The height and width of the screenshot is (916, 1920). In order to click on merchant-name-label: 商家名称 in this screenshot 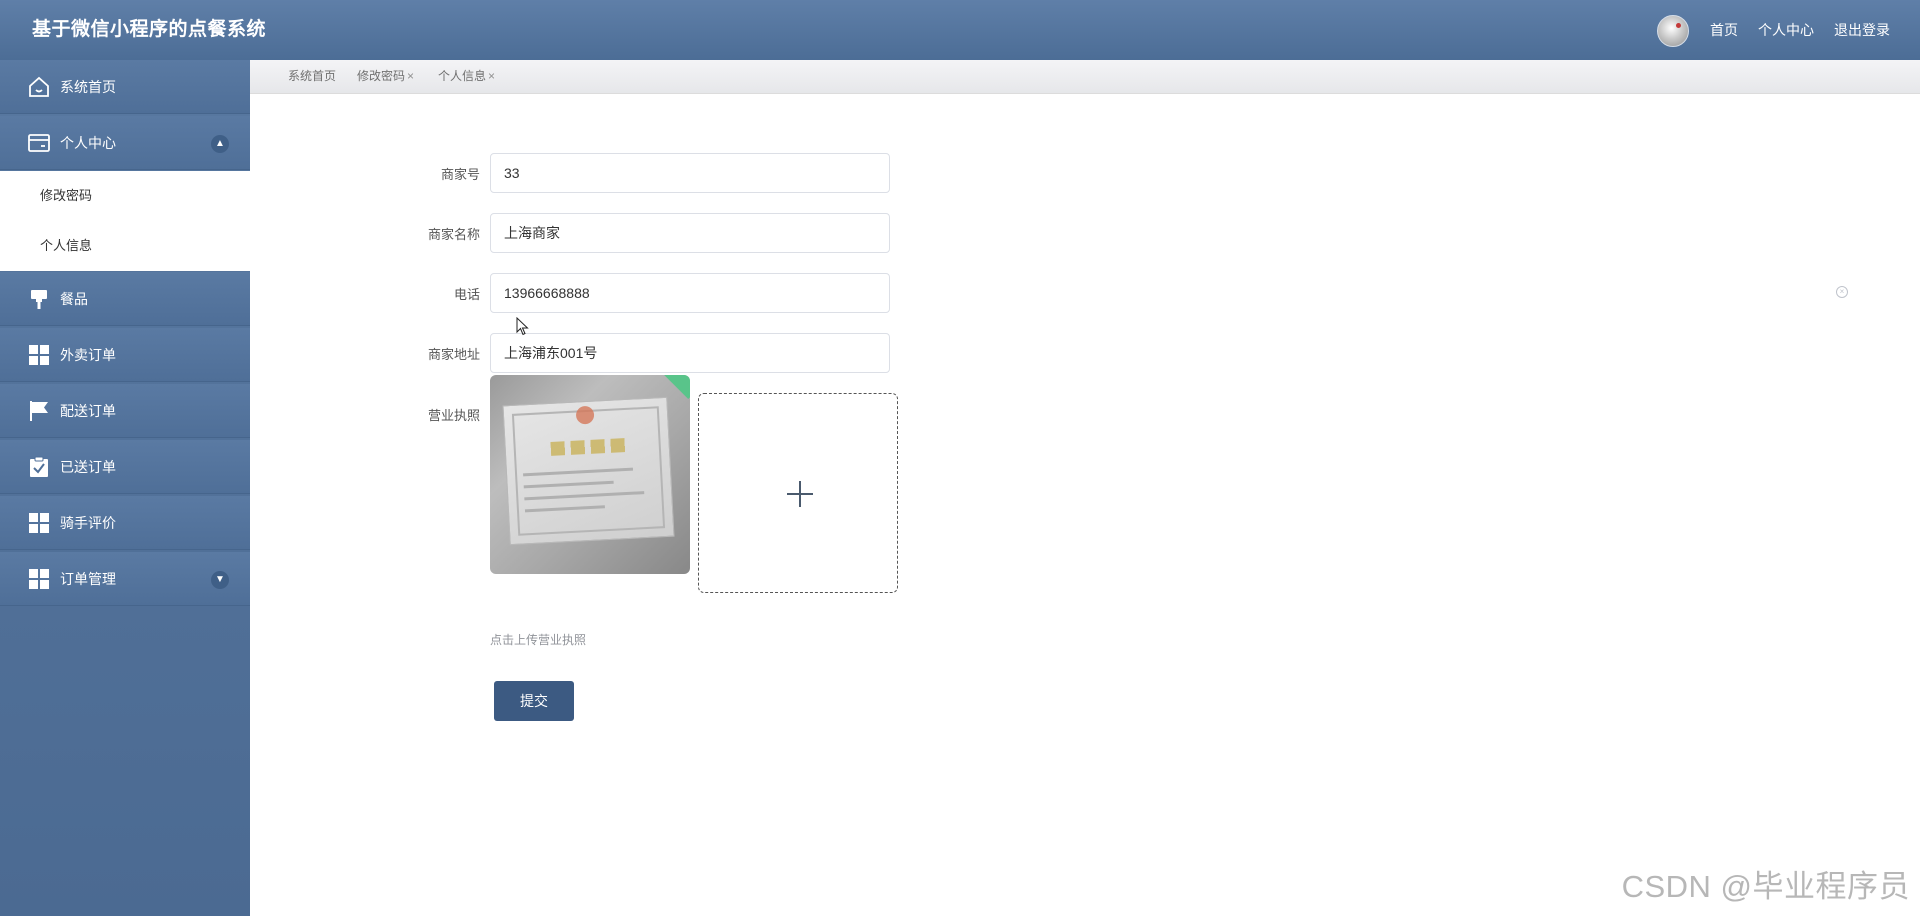, I will do `click(453, 234)`.